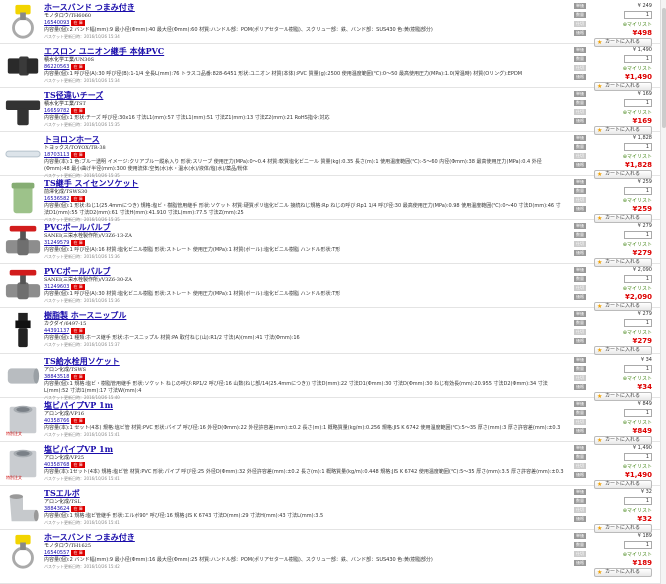 The width and height of the screenshot is (666, 584). Describe the element at coordinates (623, 572) in the screenshot. I see `add-to-cart-button: ★ カートに入れる` at that location.